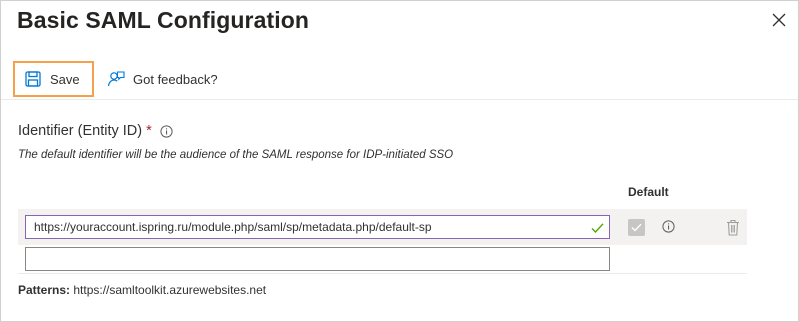 Image resolution: width=799 pixels, height=322 pixels. Describe the element at coordinates (116, 79) in the screenshot. I see `feedback-icon` at that location.